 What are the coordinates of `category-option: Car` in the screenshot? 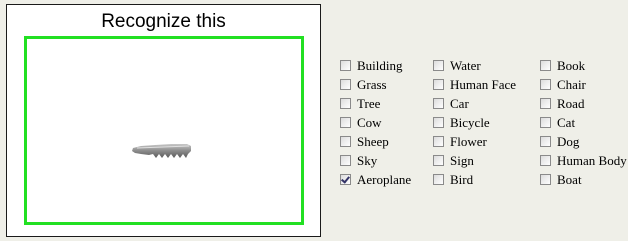 It's located at (474, 103).